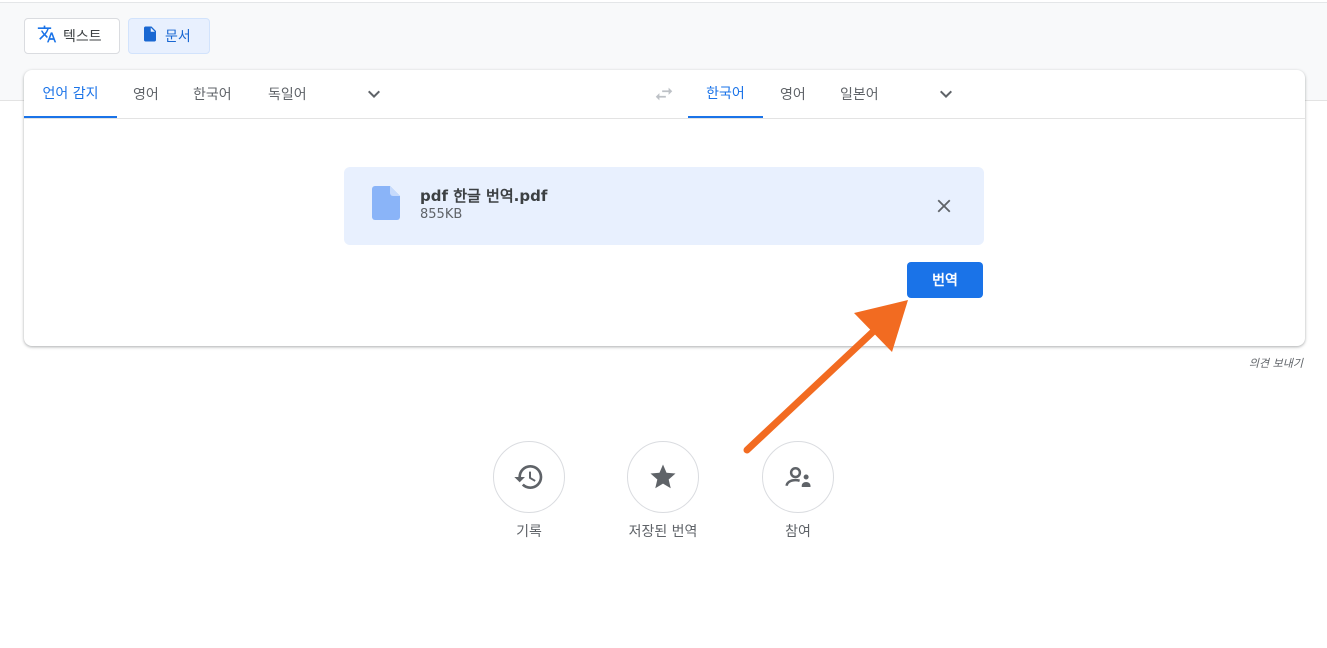  I want to click on history-action: 기록, so click(529, 491).